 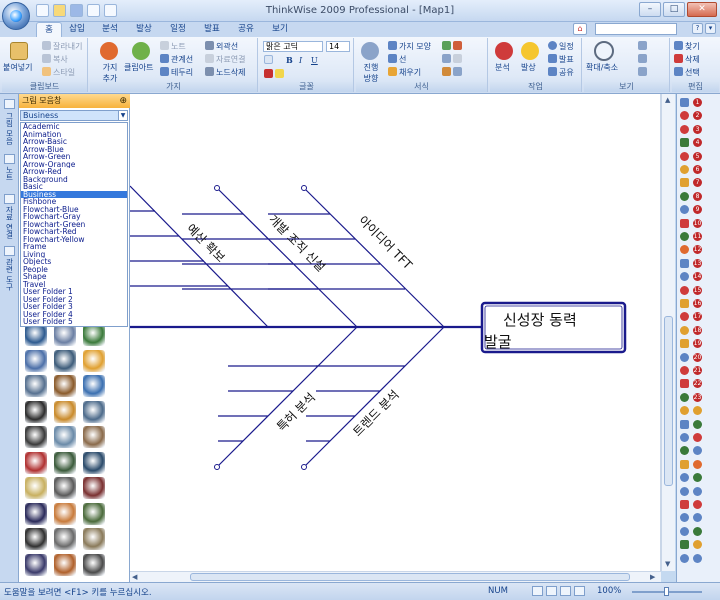 I want to click on scroll-down-icon: ▼, so click(x=667, y=564).